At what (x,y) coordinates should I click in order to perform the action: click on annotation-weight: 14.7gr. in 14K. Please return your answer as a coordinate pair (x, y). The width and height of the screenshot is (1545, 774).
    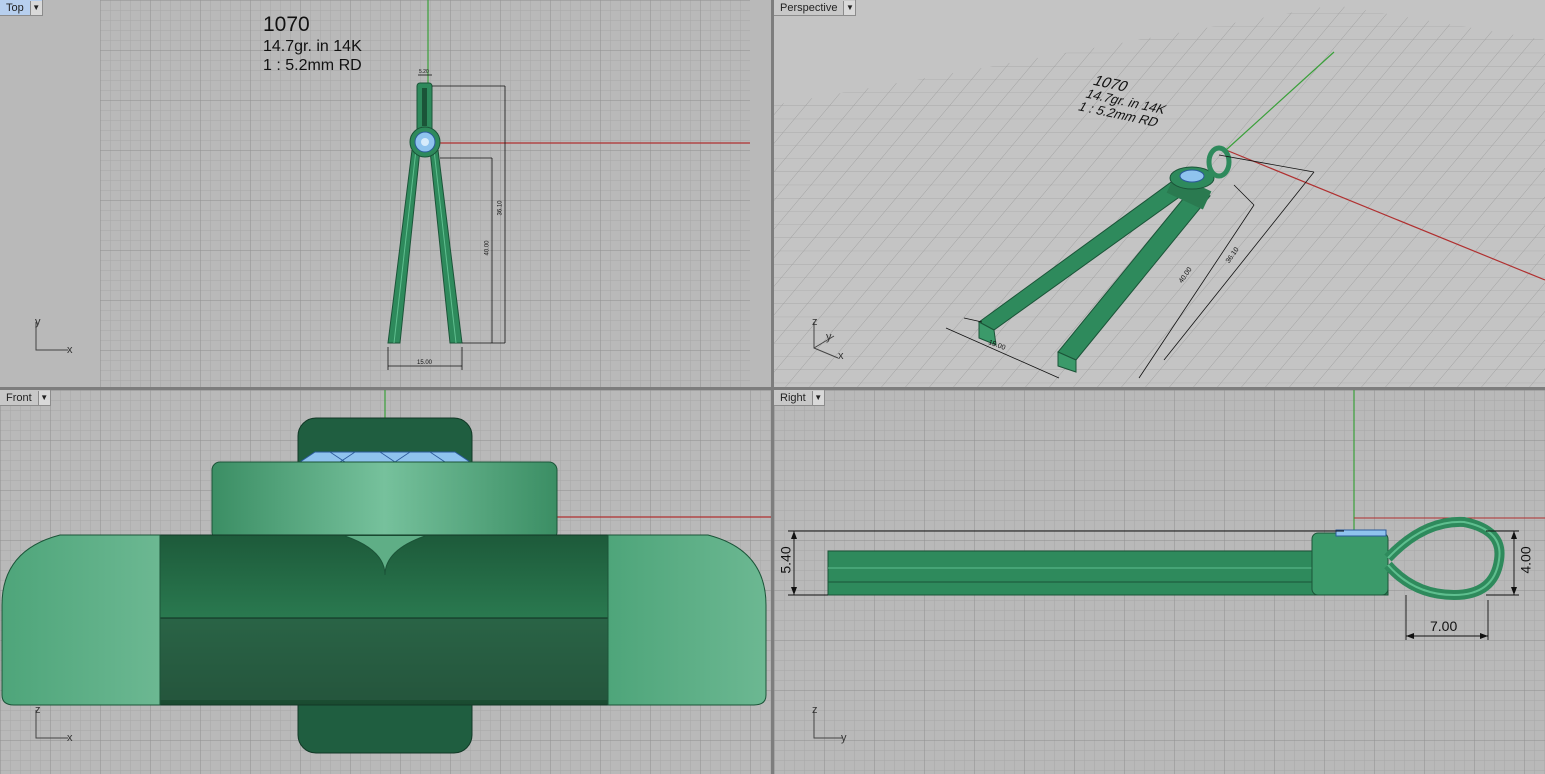
    Looking at the image, I should click on (312, 46).